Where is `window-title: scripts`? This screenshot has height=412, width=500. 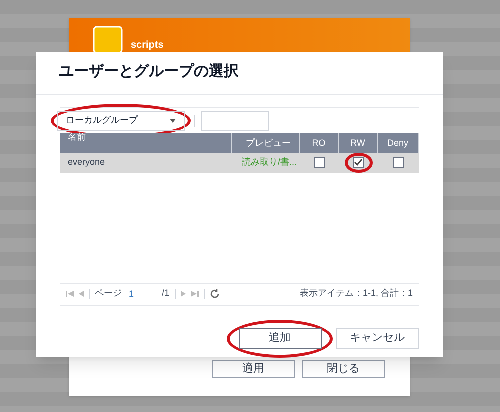
window-title: scripts is located at coordinates (147, 46).